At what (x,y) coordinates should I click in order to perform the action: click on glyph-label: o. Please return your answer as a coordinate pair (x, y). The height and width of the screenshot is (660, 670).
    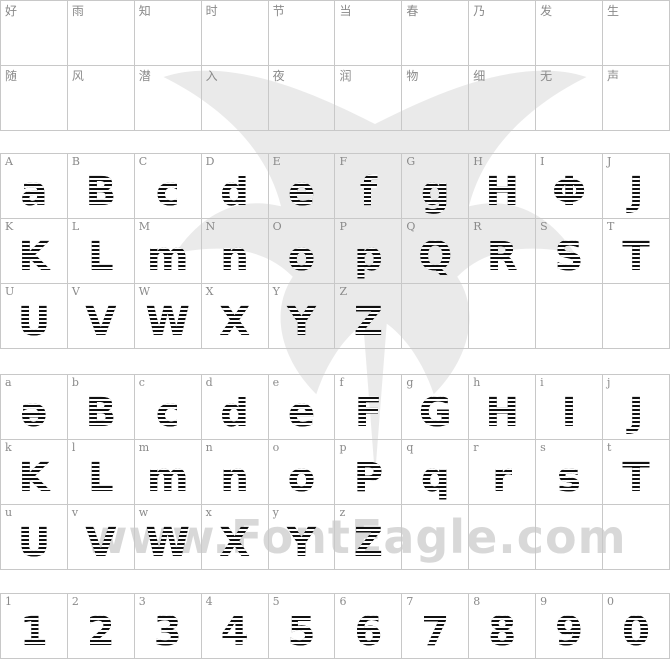
    Looking at the image, I should click on (276, 447).